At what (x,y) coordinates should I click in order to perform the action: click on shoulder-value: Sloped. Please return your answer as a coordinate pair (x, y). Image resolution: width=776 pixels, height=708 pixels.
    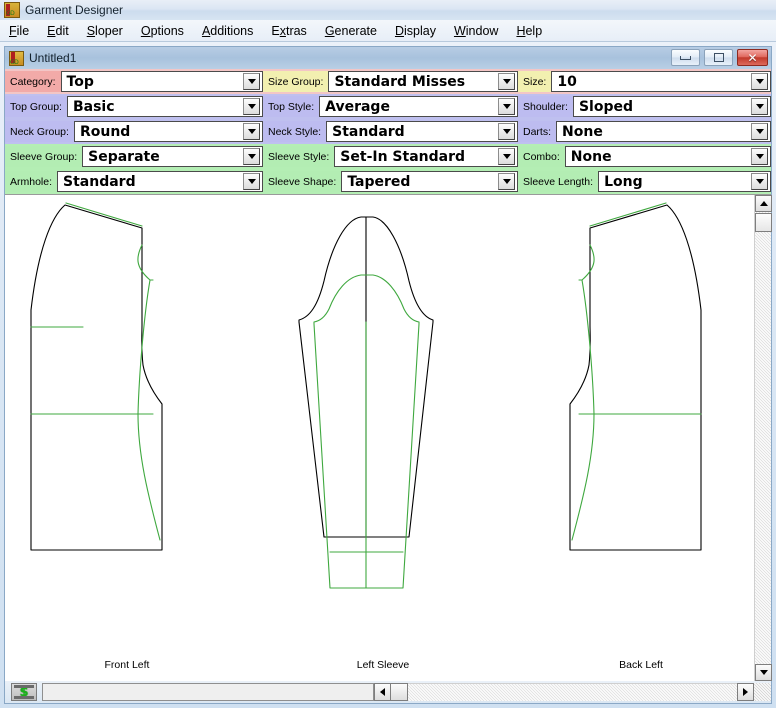
    Looking at the image, I should click on (605, 106).